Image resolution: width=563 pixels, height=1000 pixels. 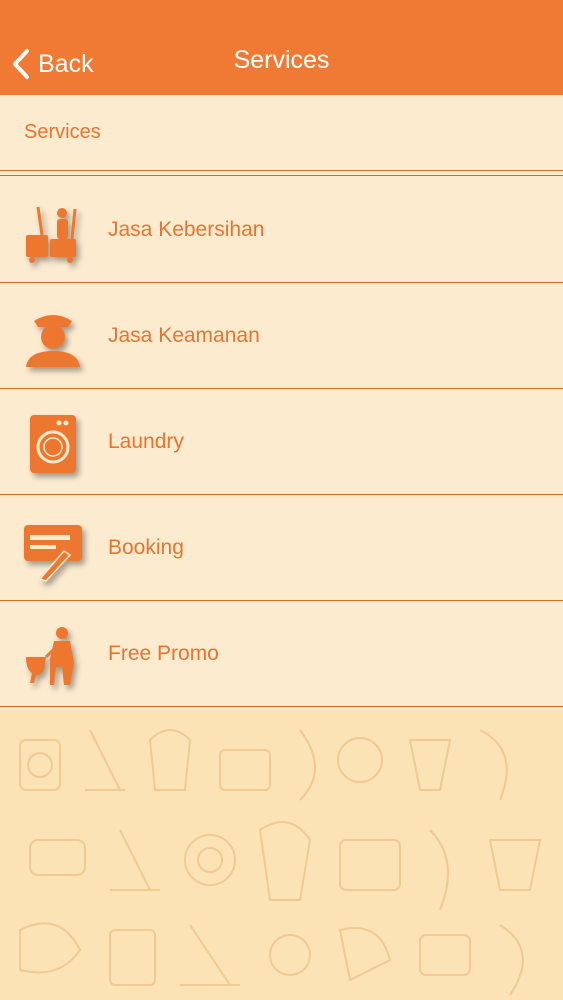 I want to click on list-item-laundry: Laundry, so click(x=281, y=442).